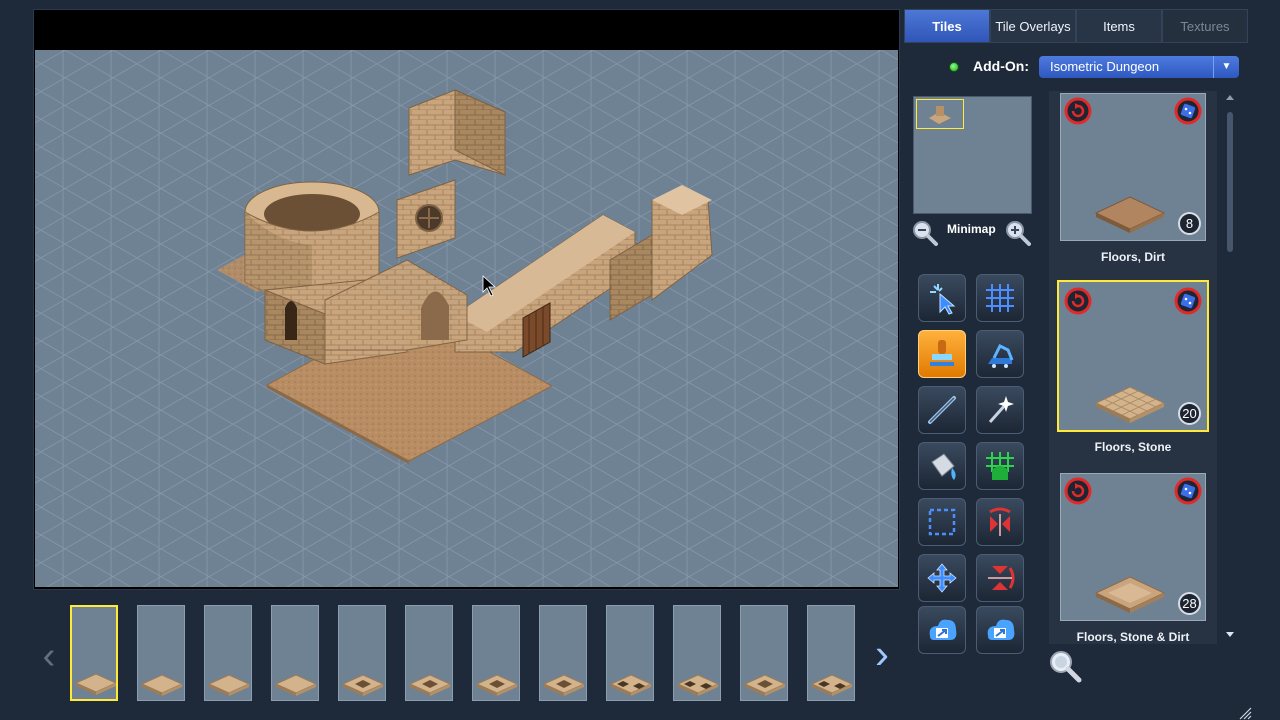  What do you see at coordinates (1000, 578) in the screenshot?
I see `flip-vertical-icon` at bounding box center [1000, 578].